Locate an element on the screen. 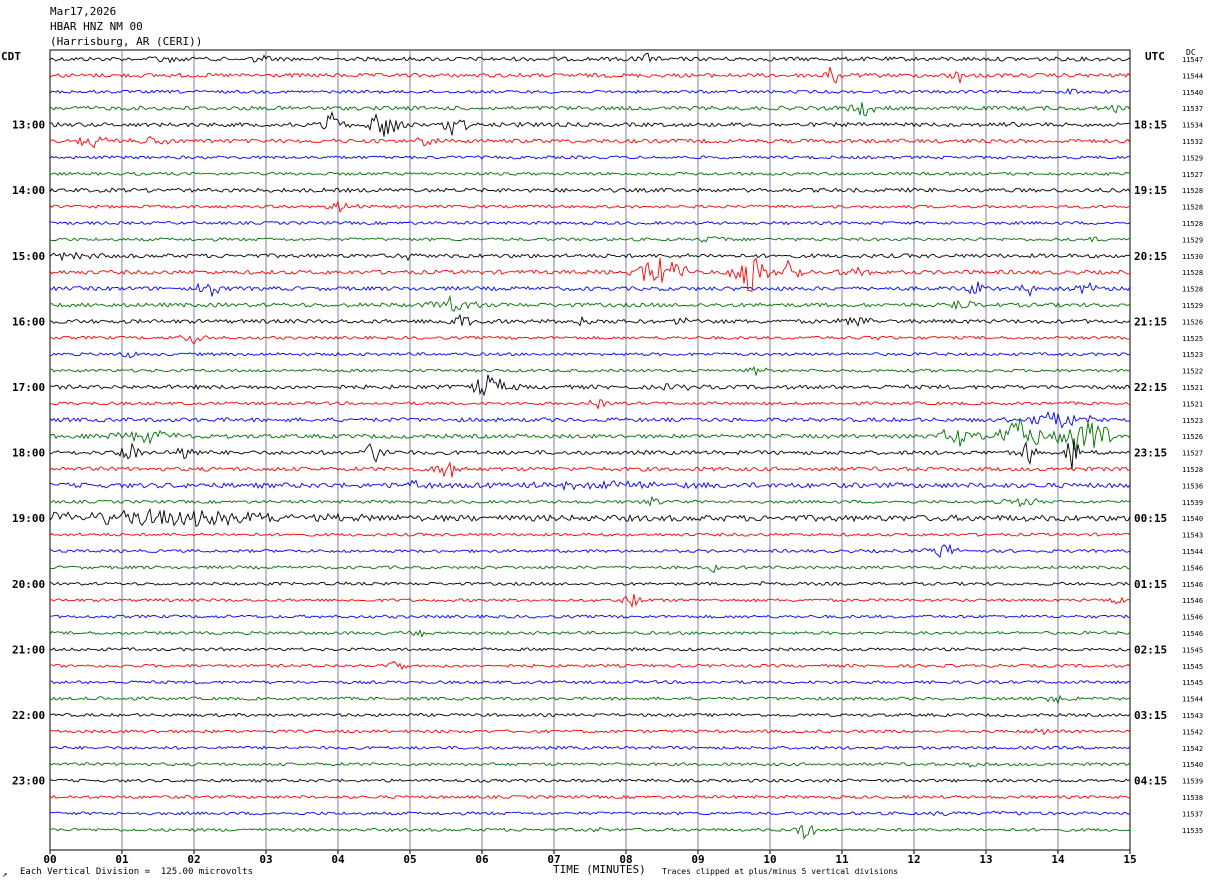 This screenshot has width=1210, height=886. cdt-time-label: 17:00 is located at coordinates (28, 387).